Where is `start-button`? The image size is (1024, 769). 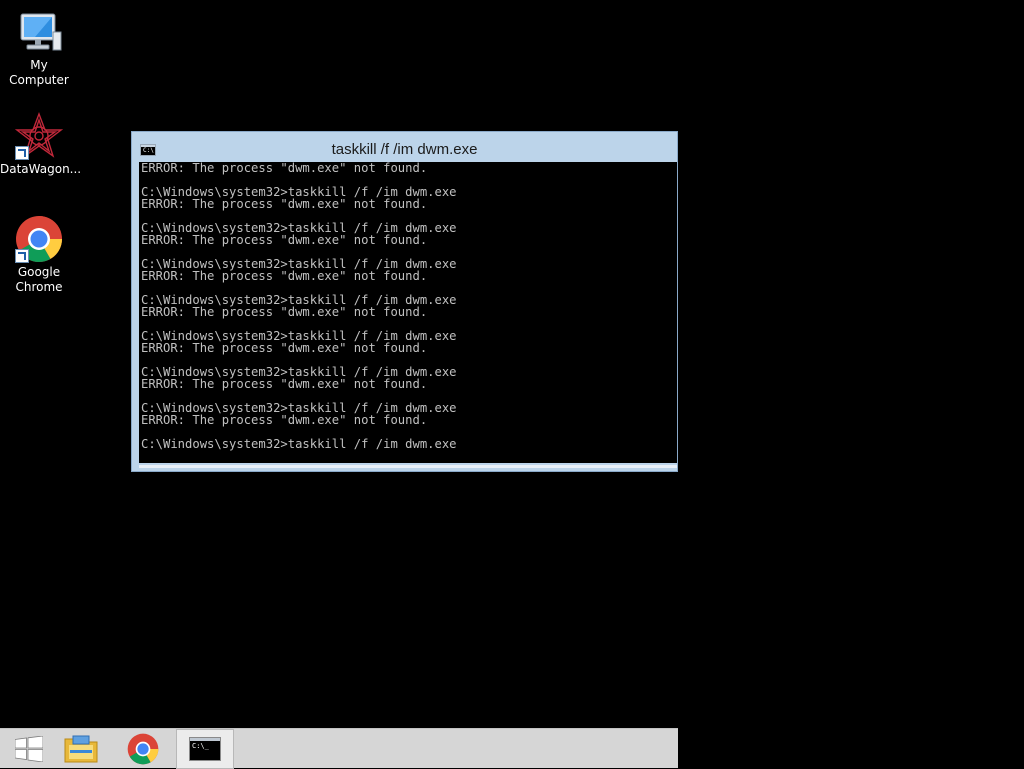
start-button is located at coordinates (29, 749).